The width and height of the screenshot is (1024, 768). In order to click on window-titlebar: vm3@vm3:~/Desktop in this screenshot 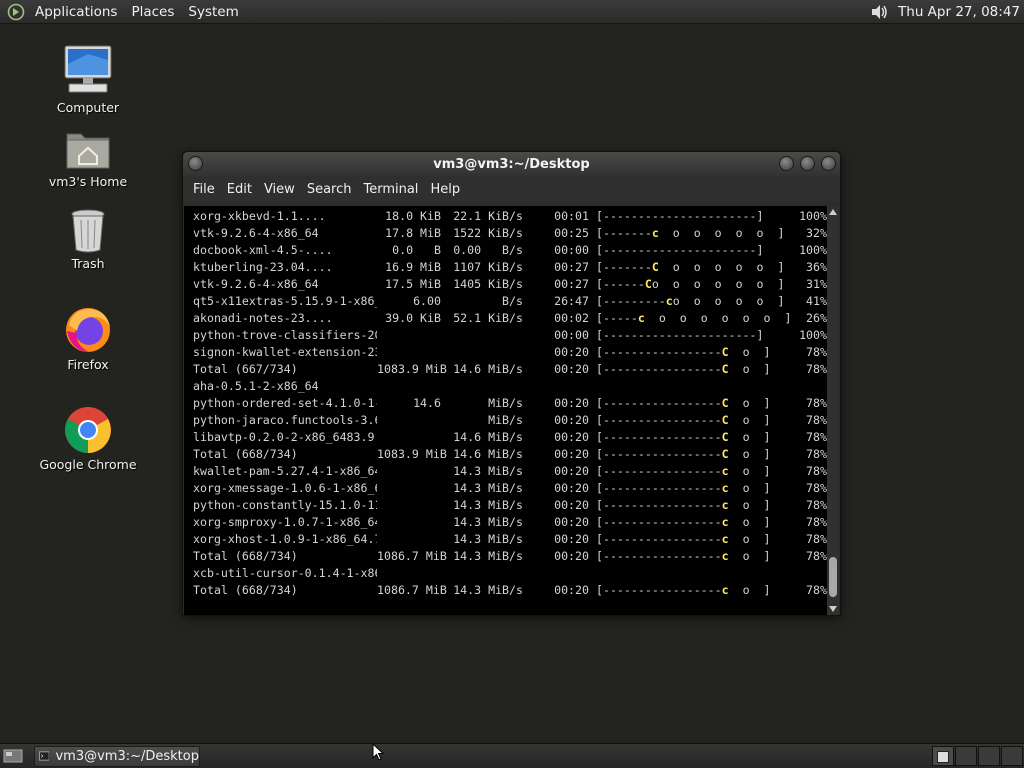, I will do `click(511, 164)`.